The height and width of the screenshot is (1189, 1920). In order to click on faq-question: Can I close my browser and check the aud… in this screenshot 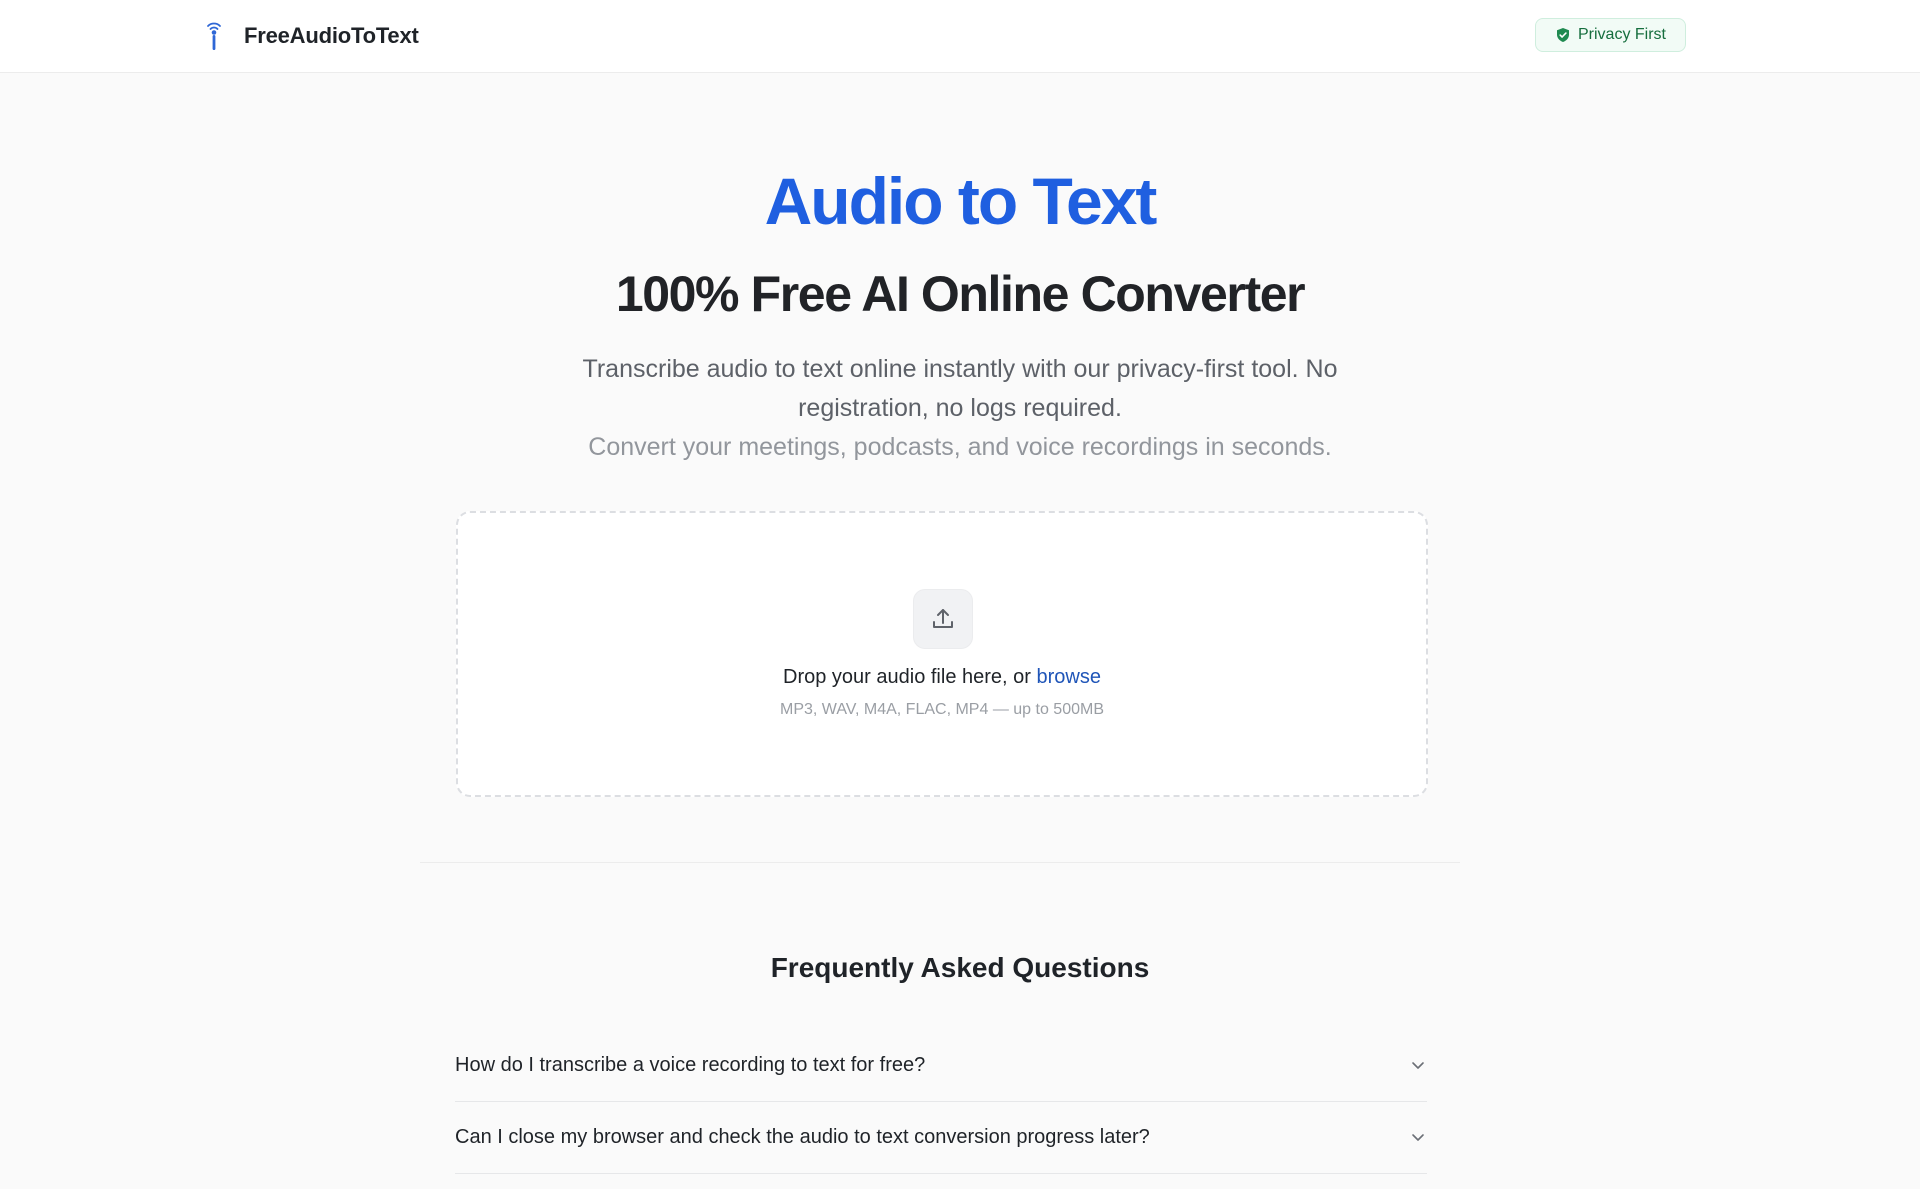, I will do `click(802, 1137)`.